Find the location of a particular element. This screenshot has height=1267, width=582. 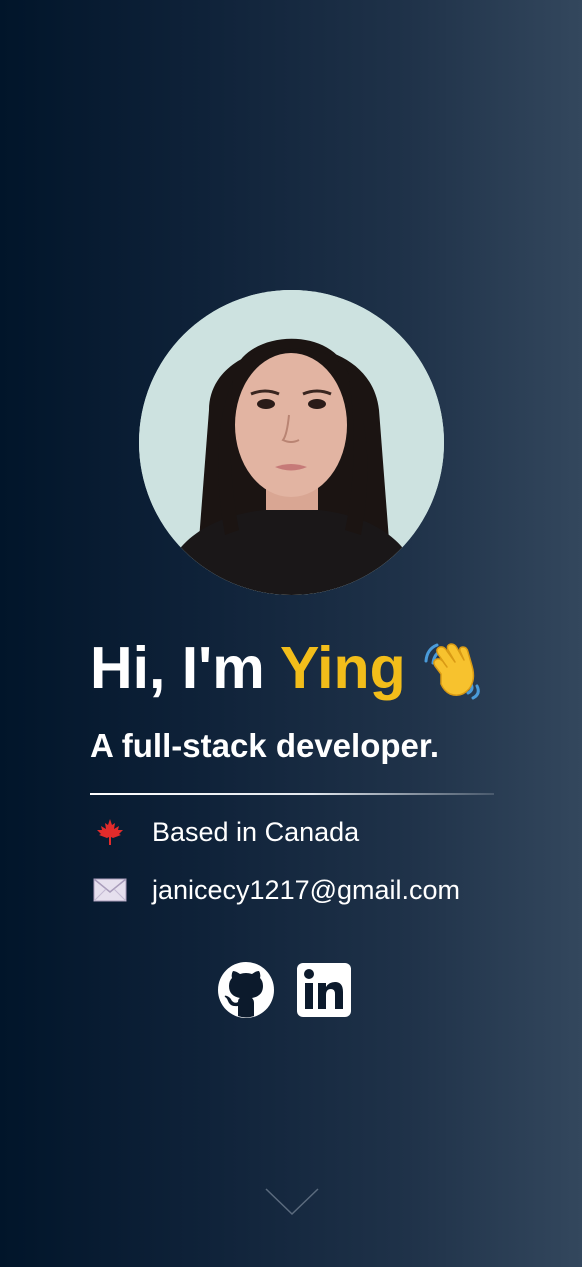

linkedin-icon is located at coordinates (324, 990).